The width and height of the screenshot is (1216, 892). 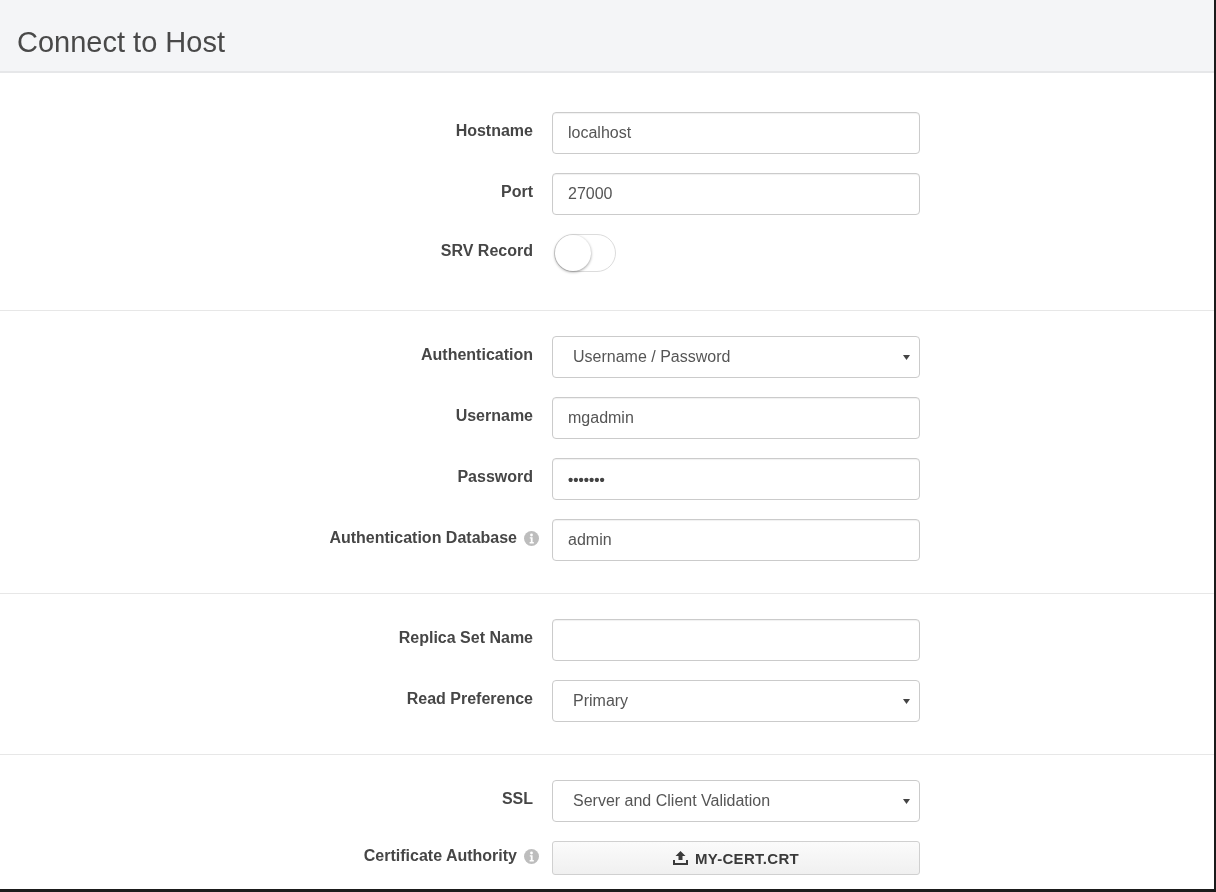 What do you see at coordinates (736, 701) in the screenshot?
I see `dropdown-select: Primary` at bounding box center [736, 701].